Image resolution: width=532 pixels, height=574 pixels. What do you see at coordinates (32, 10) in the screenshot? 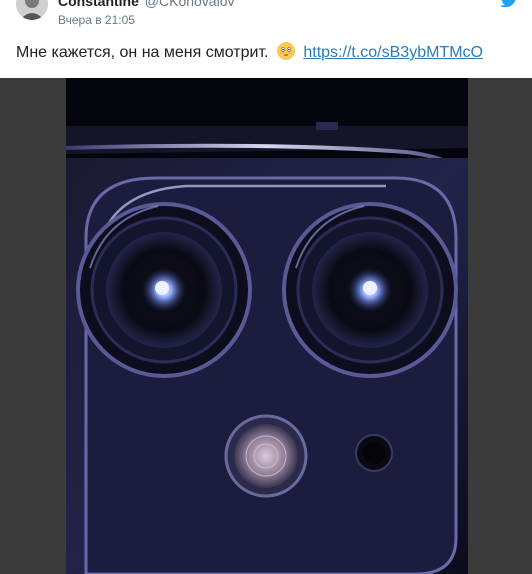
I see `avatar` at bounding box center [32, 10].